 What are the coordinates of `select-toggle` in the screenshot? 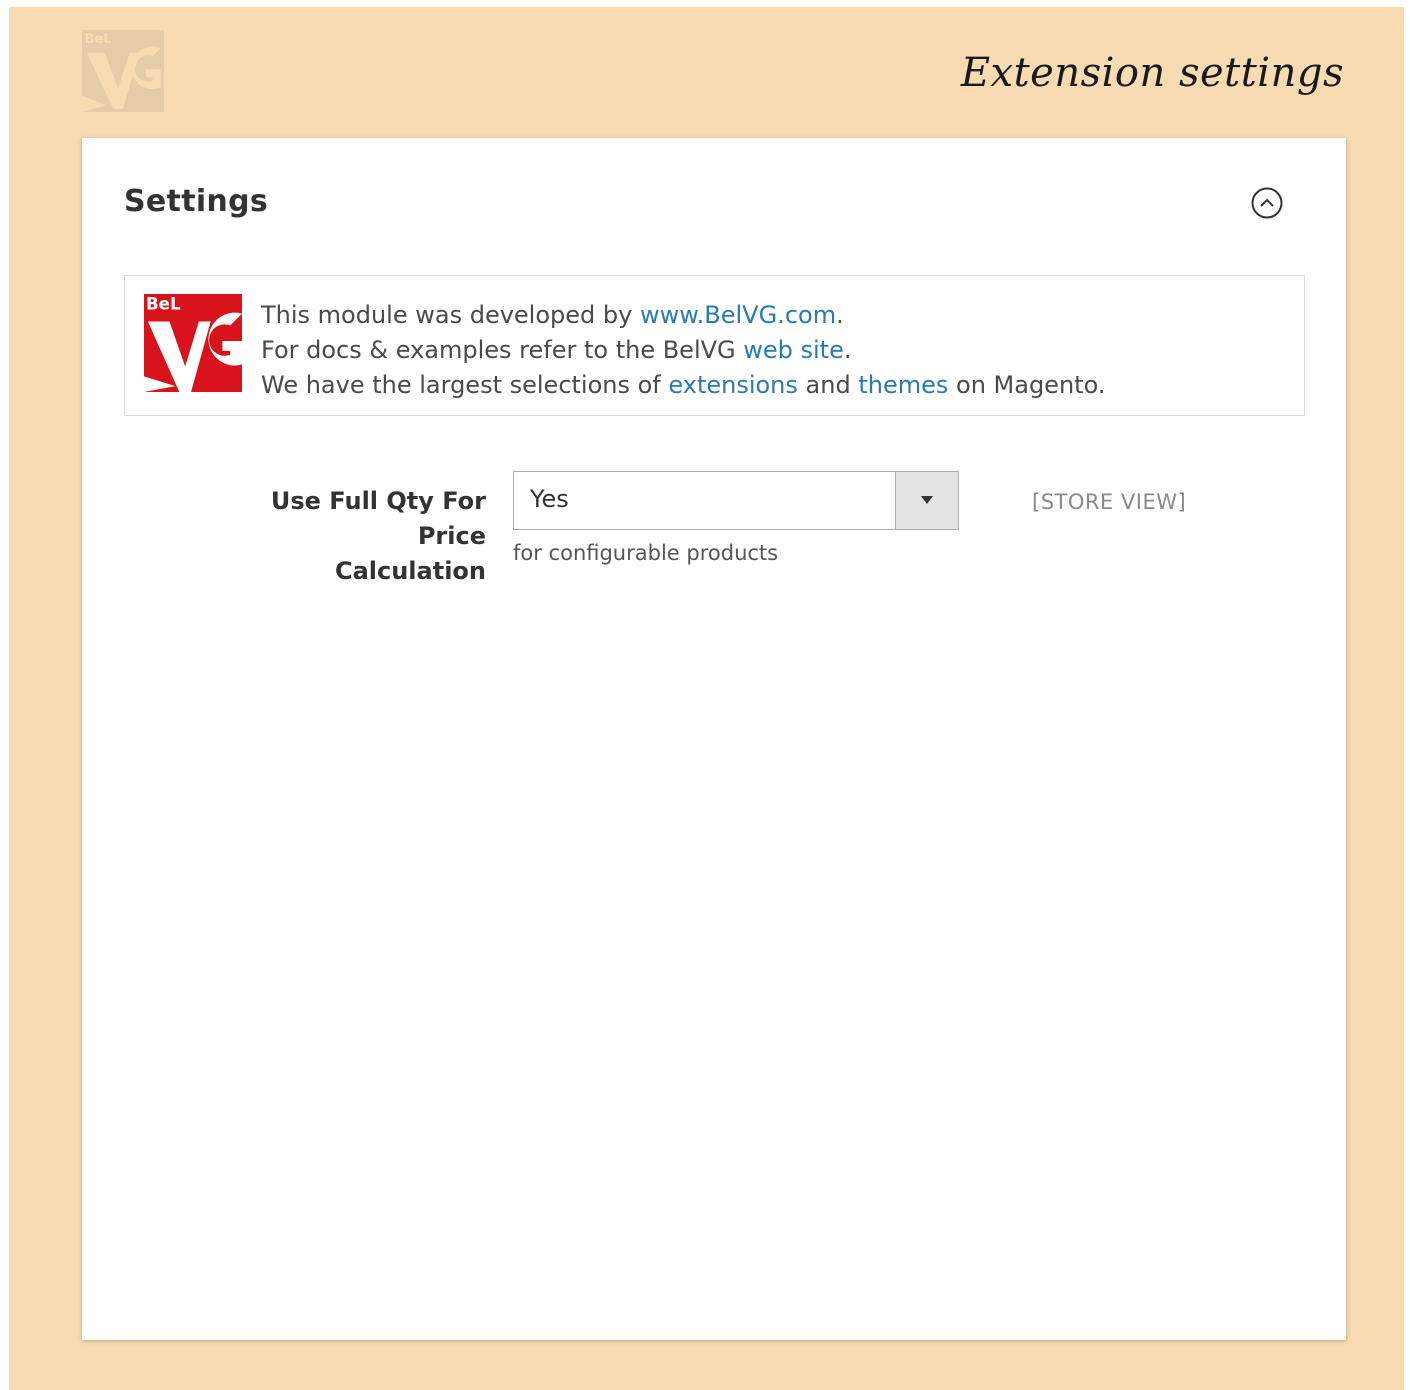 It's located at (926, 500).